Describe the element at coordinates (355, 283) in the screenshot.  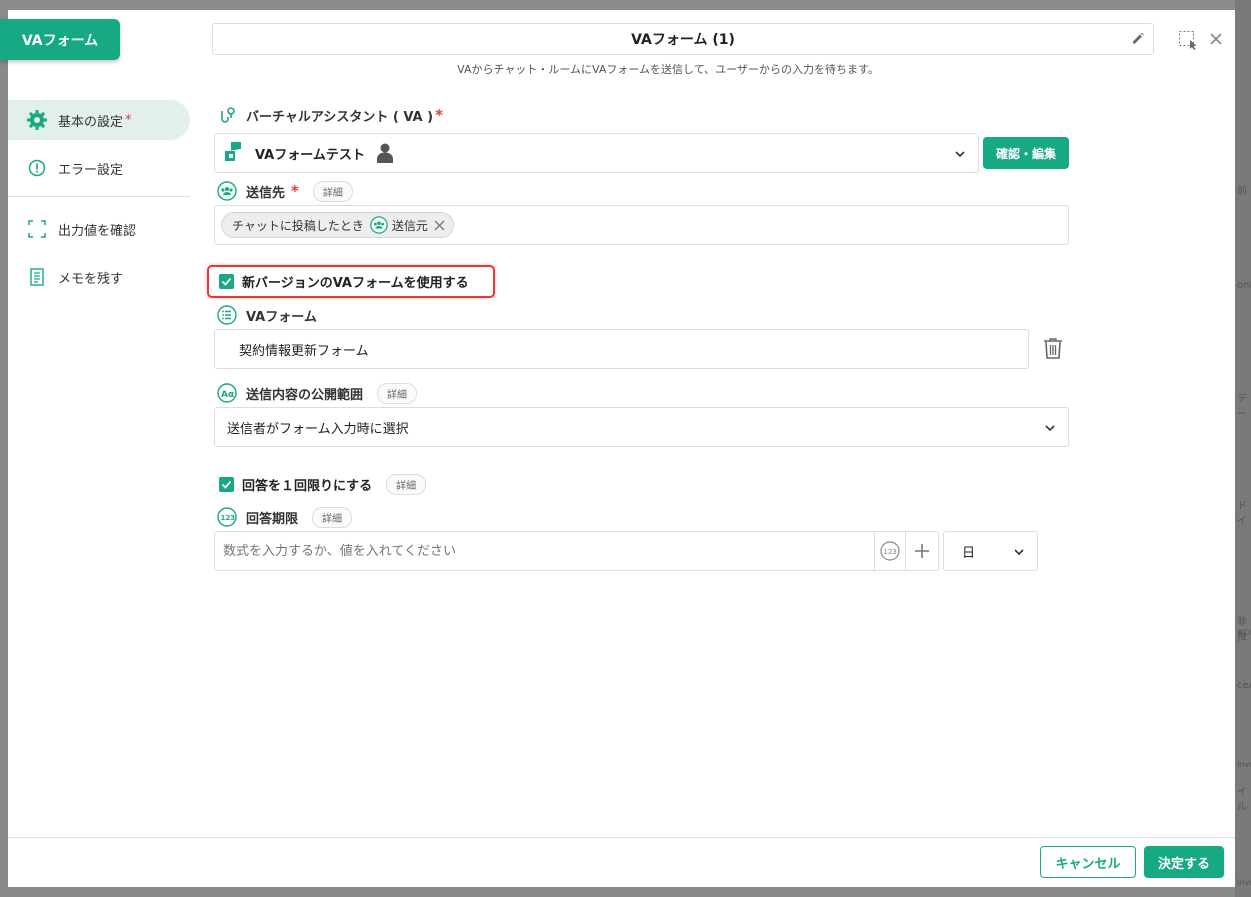
I see `new-version-label: 新バージョンのVAフォームを使用する` at that location.